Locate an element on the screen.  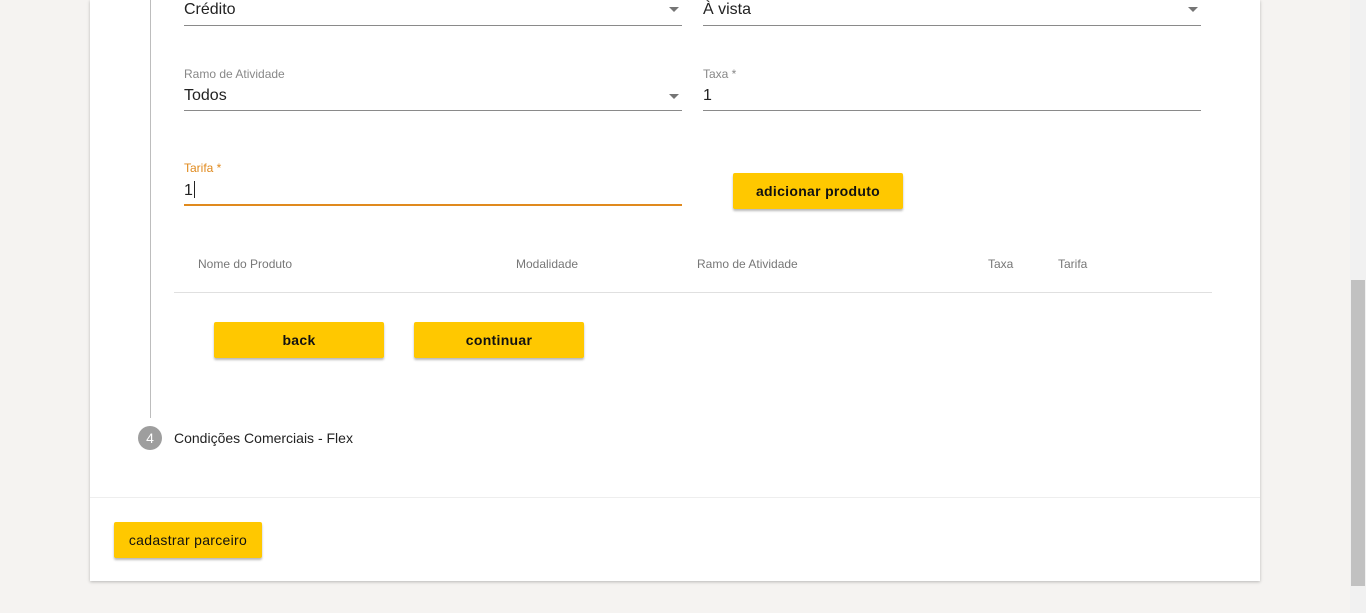
step-4-label: Condições Comerciais - Flex is located at coordinates (263, 438).